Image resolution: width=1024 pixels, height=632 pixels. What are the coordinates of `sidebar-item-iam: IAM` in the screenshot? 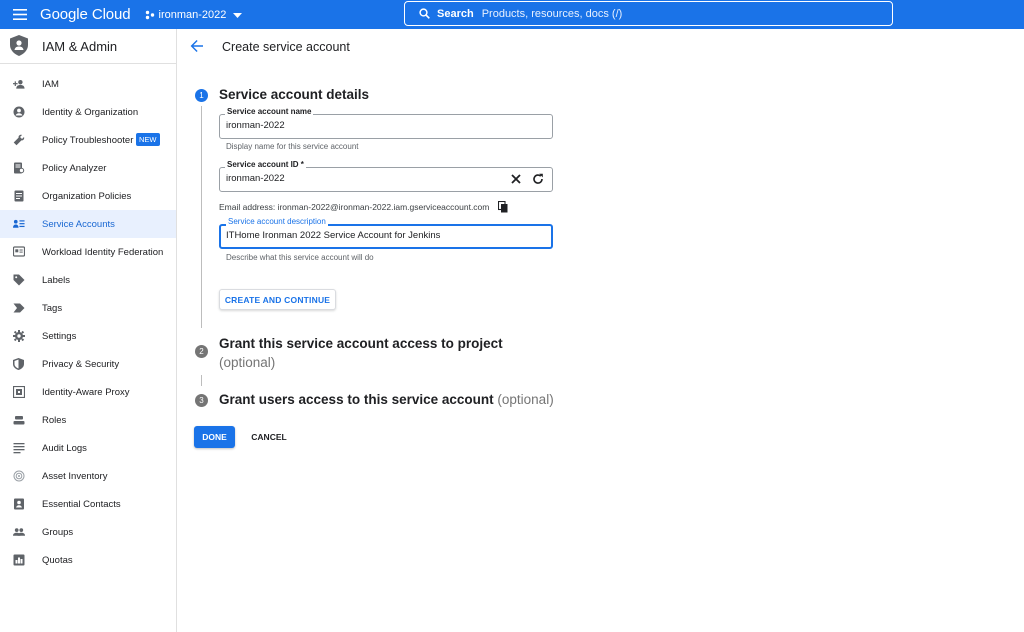 It's located at (88, 84).